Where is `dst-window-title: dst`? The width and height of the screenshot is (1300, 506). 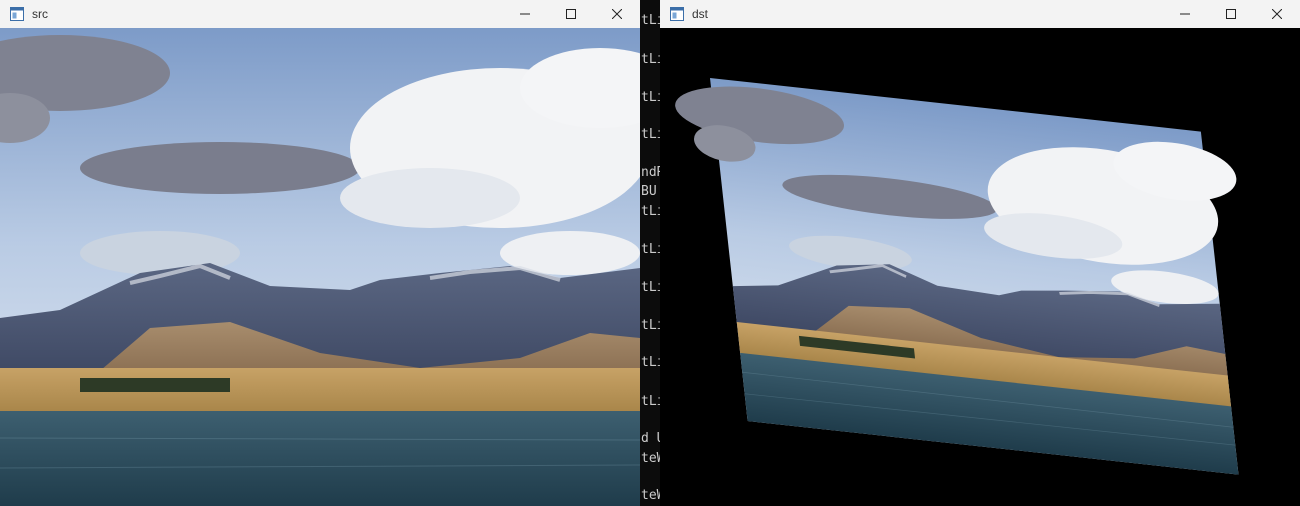 dst-window-title: dst is located at coordinates (700, 14).